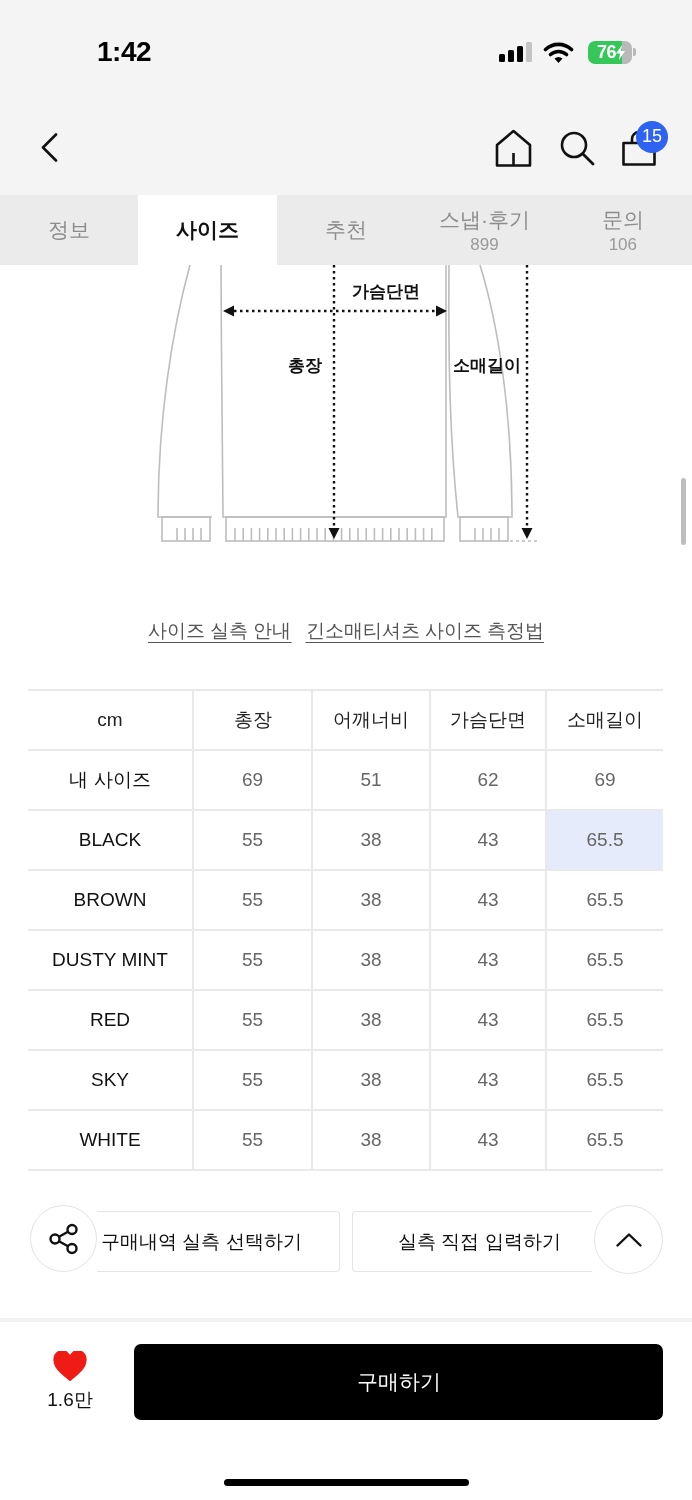 This screenshot has height=1500, width=692. What do you see at coordinates (515, 52) in the screenshot?
I see `signal-icon` at bounding box center [515, 52].